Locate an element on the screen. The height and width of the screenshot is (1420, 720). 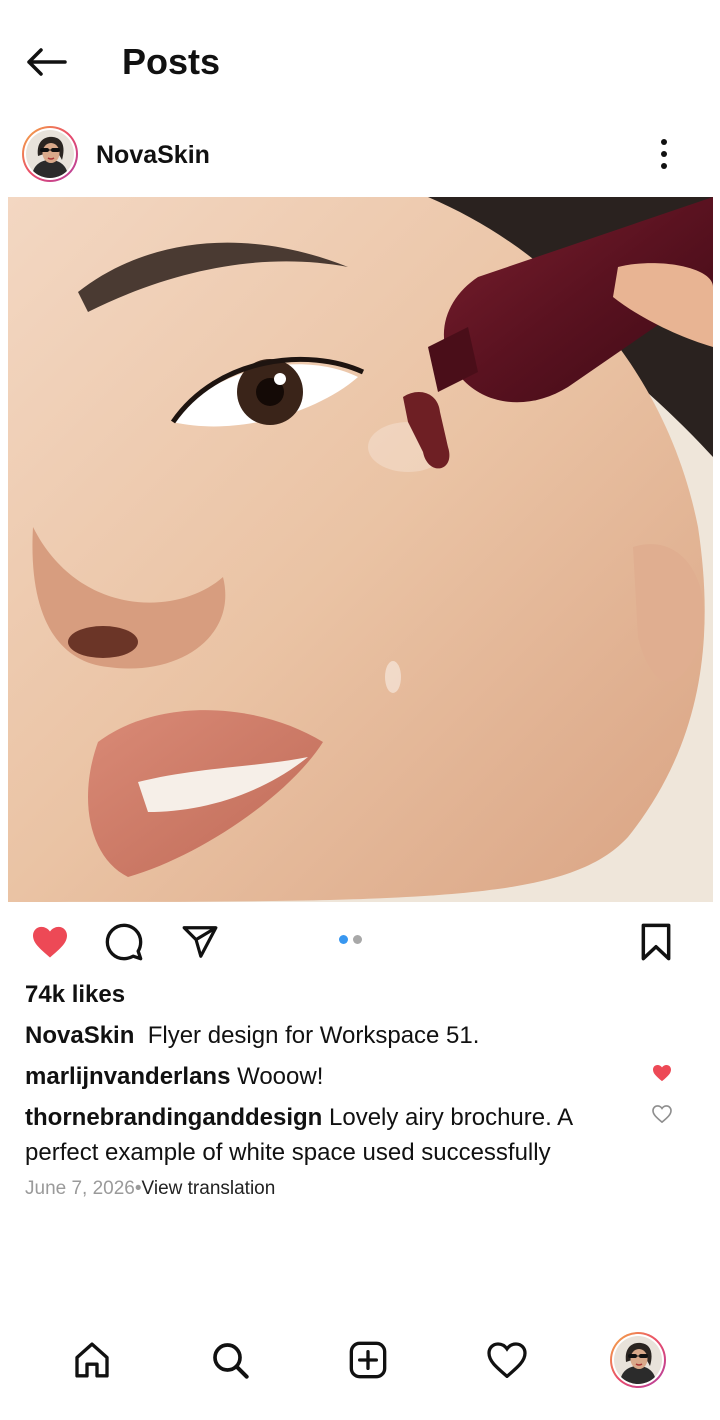
caption-text: Flyer design for Workspace 51. is located at coordinates (313, 1035).